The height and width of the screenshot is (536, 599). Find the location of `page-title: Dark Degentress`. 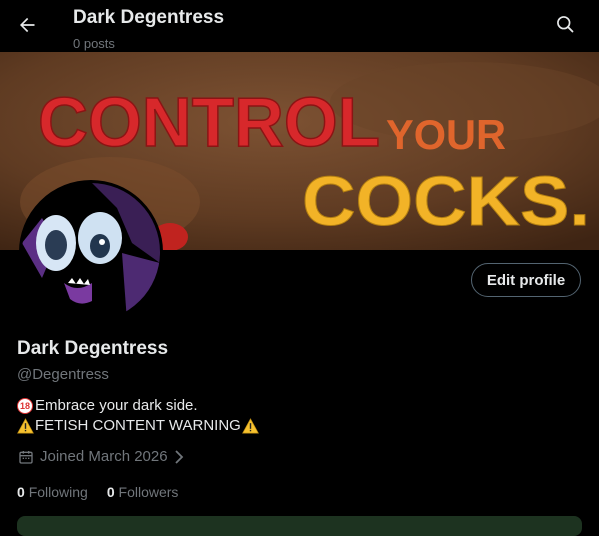

page-title: Dark Degentress is located at coordinates (149, 17).